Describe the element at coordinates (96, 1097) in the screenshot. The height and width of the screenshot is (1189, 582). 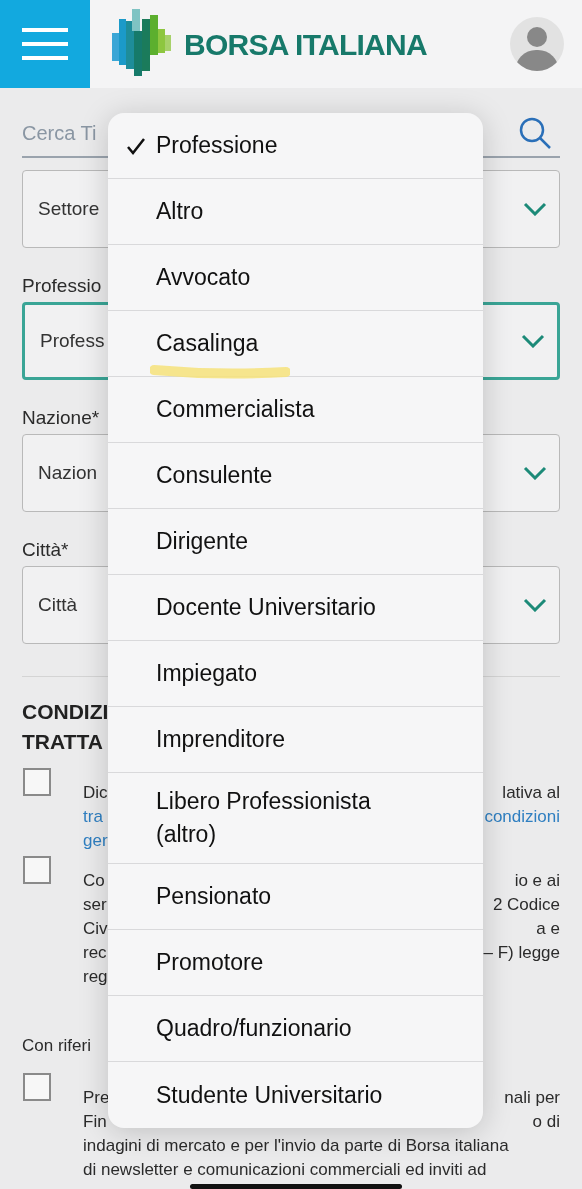
I see `paragraph-fragment: Pre` at that location.